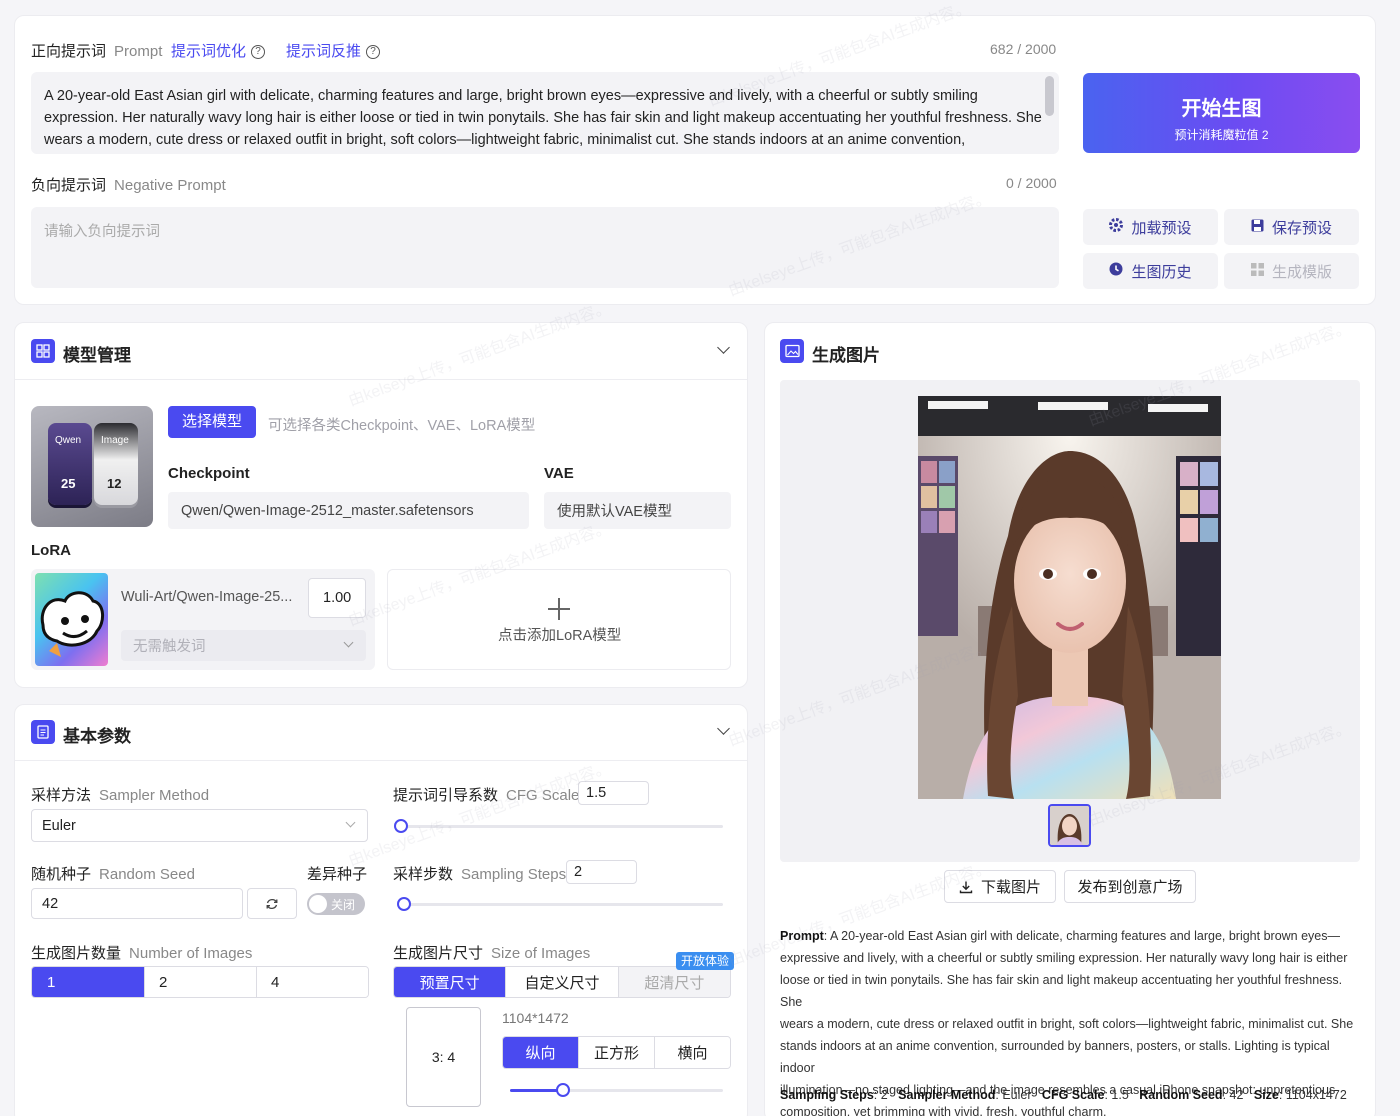 The image size is (1400, 1116). I want to click on negative-count: 0 / 2000, so click(1031, 183).